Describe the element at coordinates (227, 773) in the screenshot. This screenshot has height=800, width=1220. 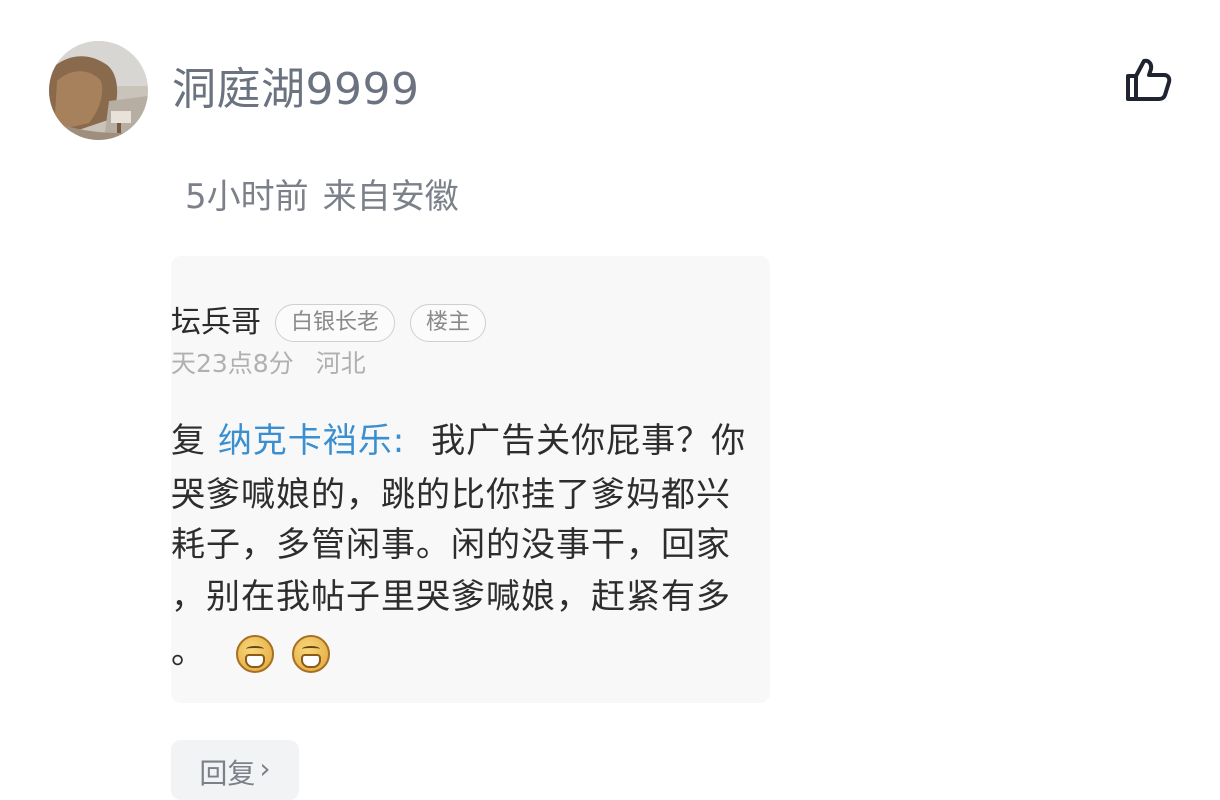
I see `reply-label: 回复` at that location.